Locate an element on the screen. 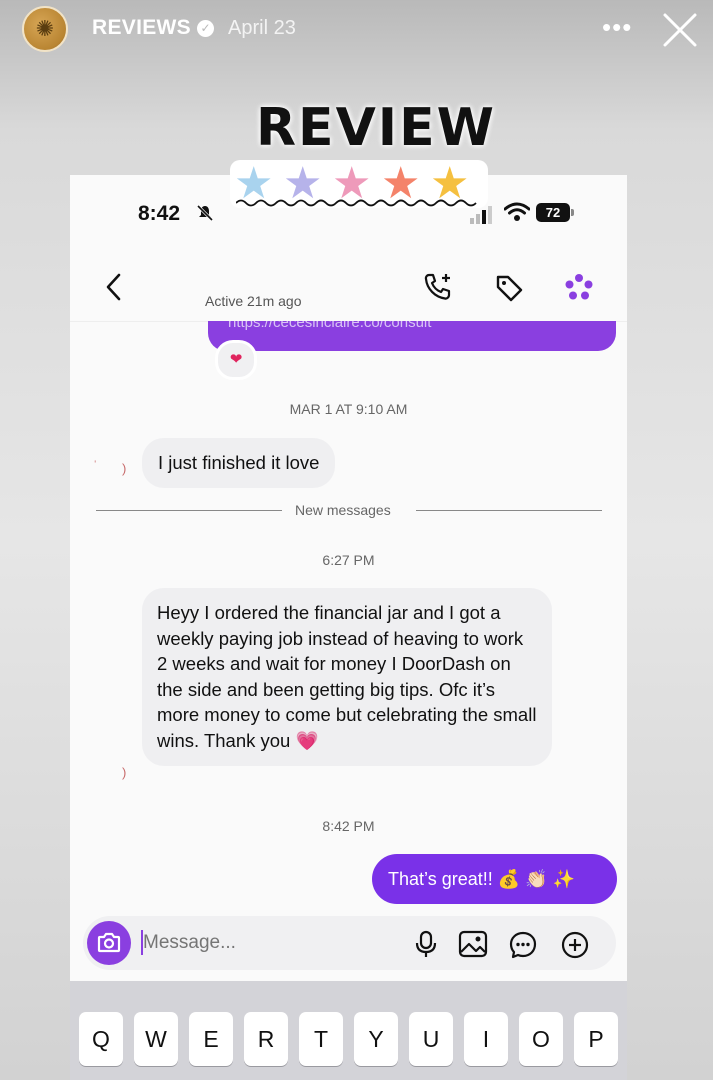  sender-avatar: ˈ is located at coordinates (95, 465).